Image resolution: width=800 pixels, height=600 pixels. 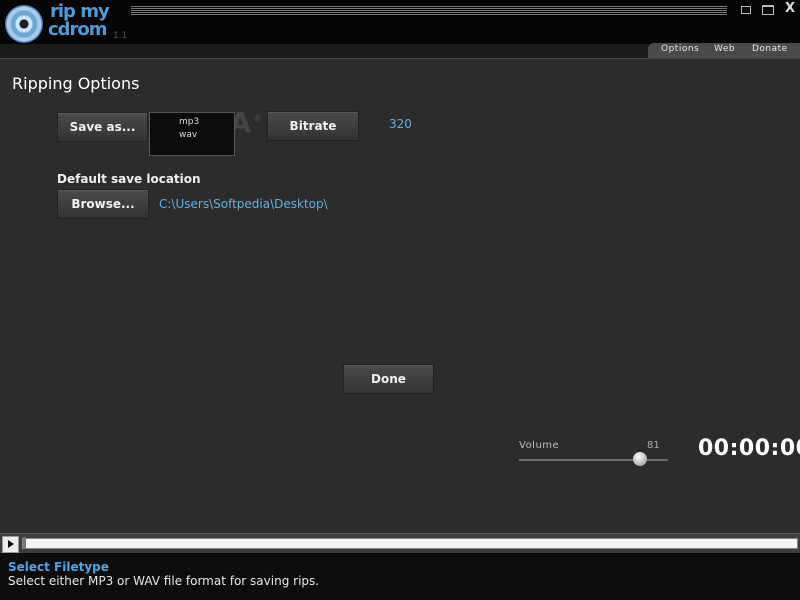 I want to click on menu-web: Web, so click(x=724, y=49).